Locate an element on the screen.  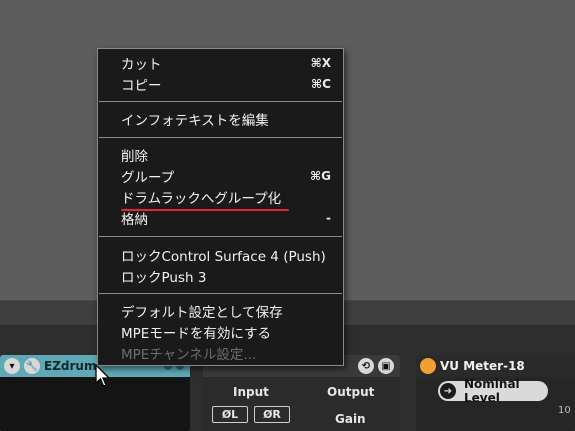
menu-item-label: 削除 is located at coordinates (134, 156).